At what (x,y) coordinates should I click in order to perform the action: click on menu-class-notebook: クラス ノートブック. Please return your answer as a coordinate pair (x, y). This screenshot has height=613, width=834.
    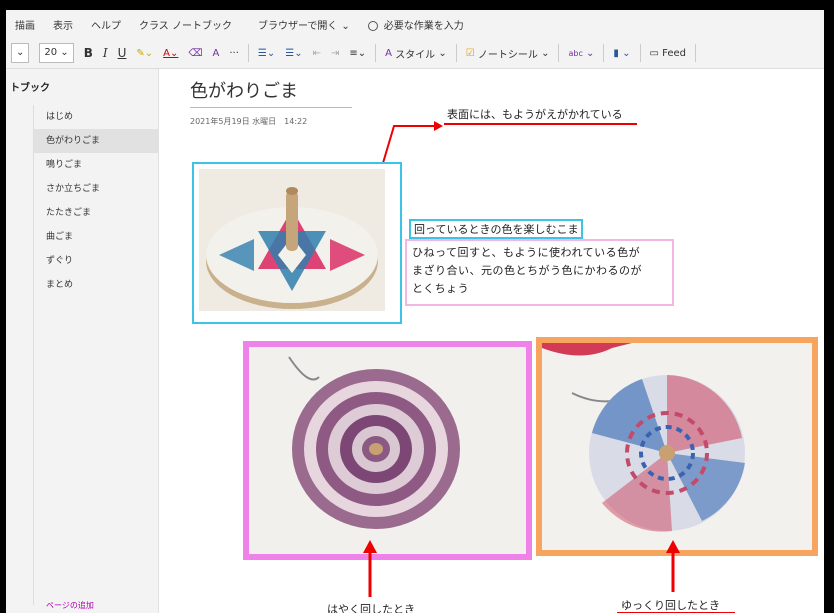
    Looking at the image, I should click on (185, 24).